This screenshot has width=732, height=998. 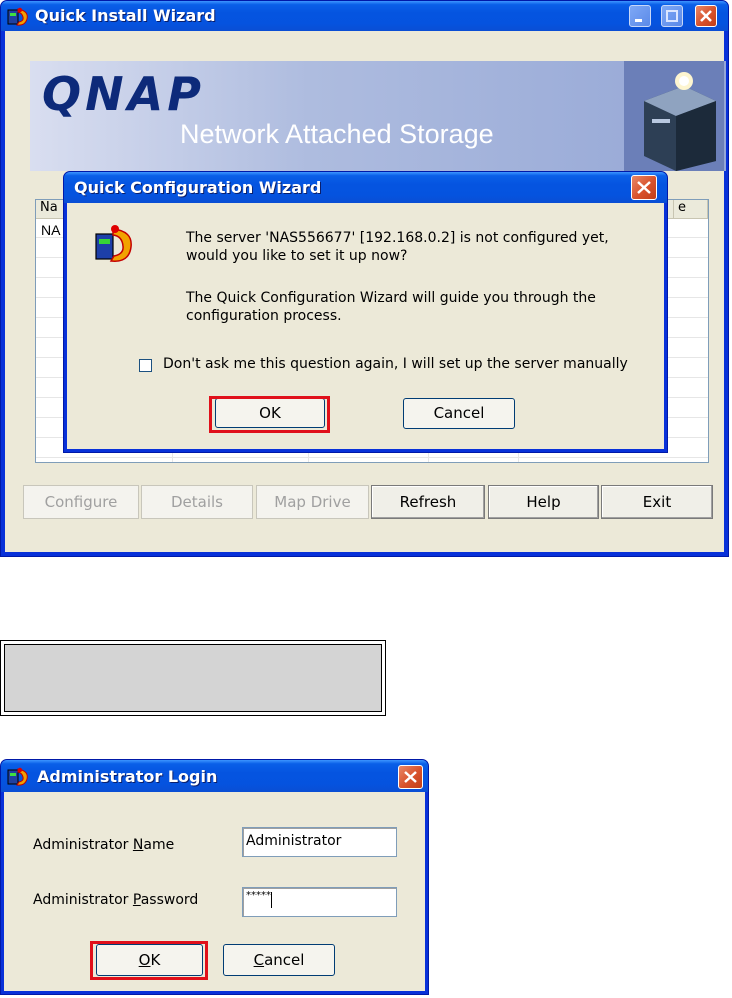 What do you see at coordinates (640, 16) in the screenshot?
I see `minimize-button` at bounding box center [640, 16].